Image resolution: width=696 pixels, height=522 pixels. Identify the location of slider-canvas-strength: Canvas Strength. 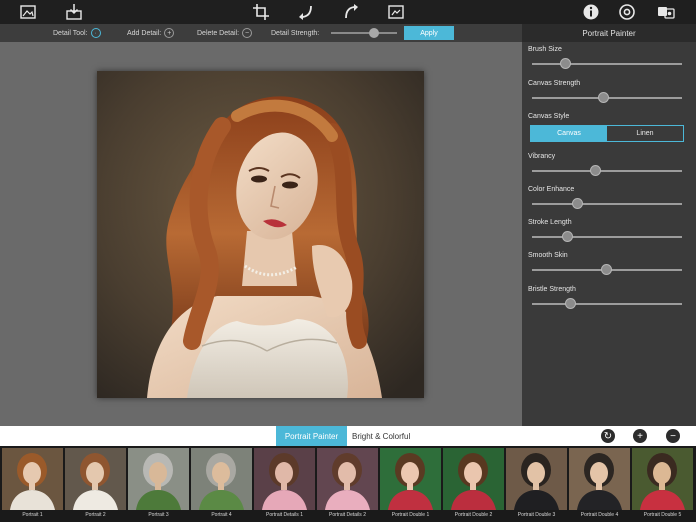
(605, 91).